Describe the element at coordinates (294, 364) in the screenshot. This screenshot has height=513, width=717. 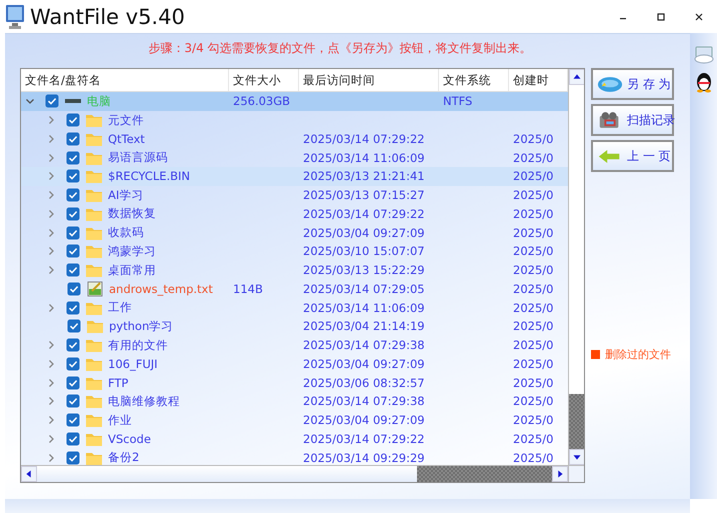
I see `file-row: 106_FUJI 2025/03/04 09:27:09 2025/0` at that location.